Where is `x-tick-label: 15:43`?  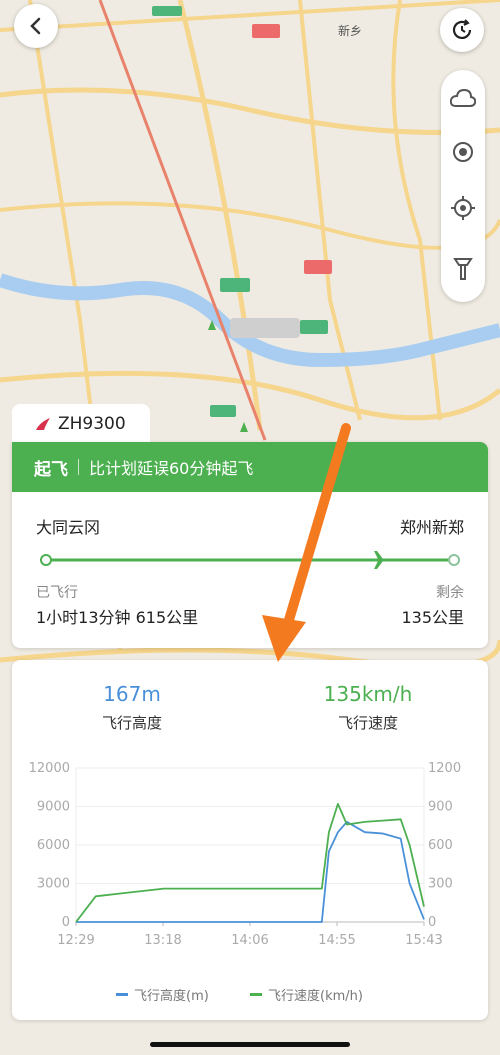
x-tick-label: 15:43 is located at coordinates (423, 940).